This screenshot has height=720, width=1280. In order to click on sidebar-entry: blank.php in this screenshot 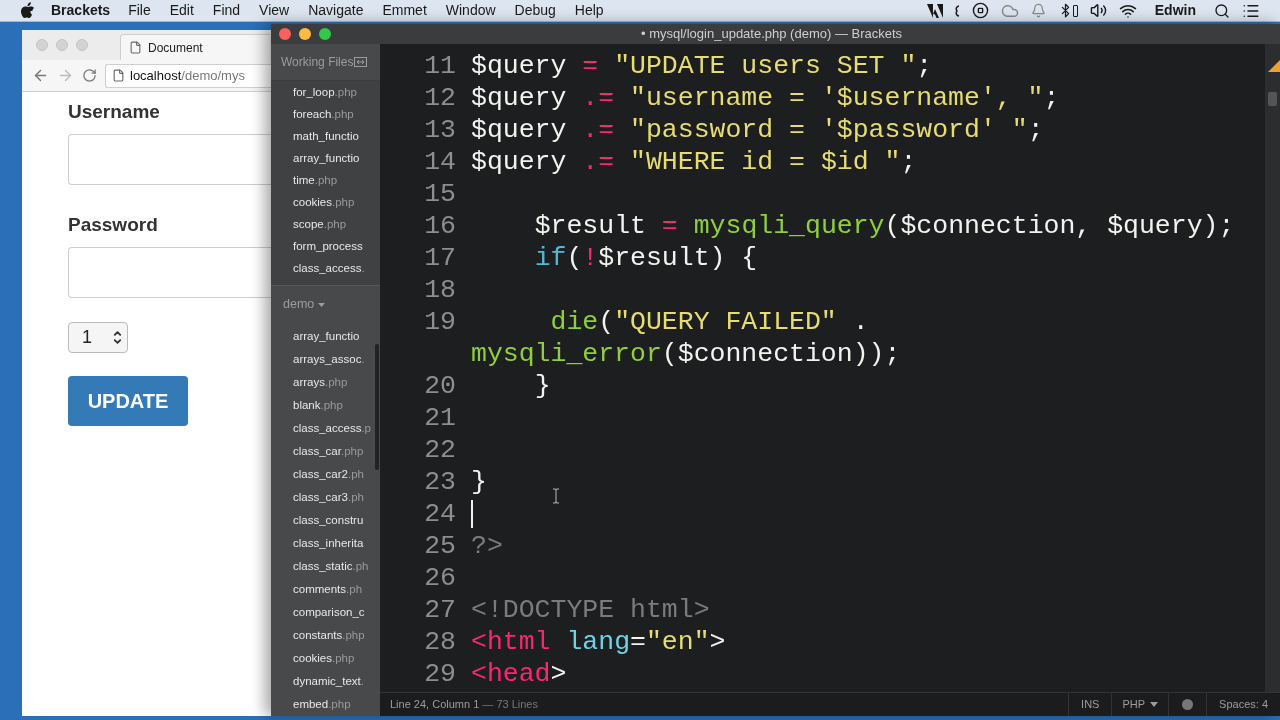, I will do `click(318, 406)`.